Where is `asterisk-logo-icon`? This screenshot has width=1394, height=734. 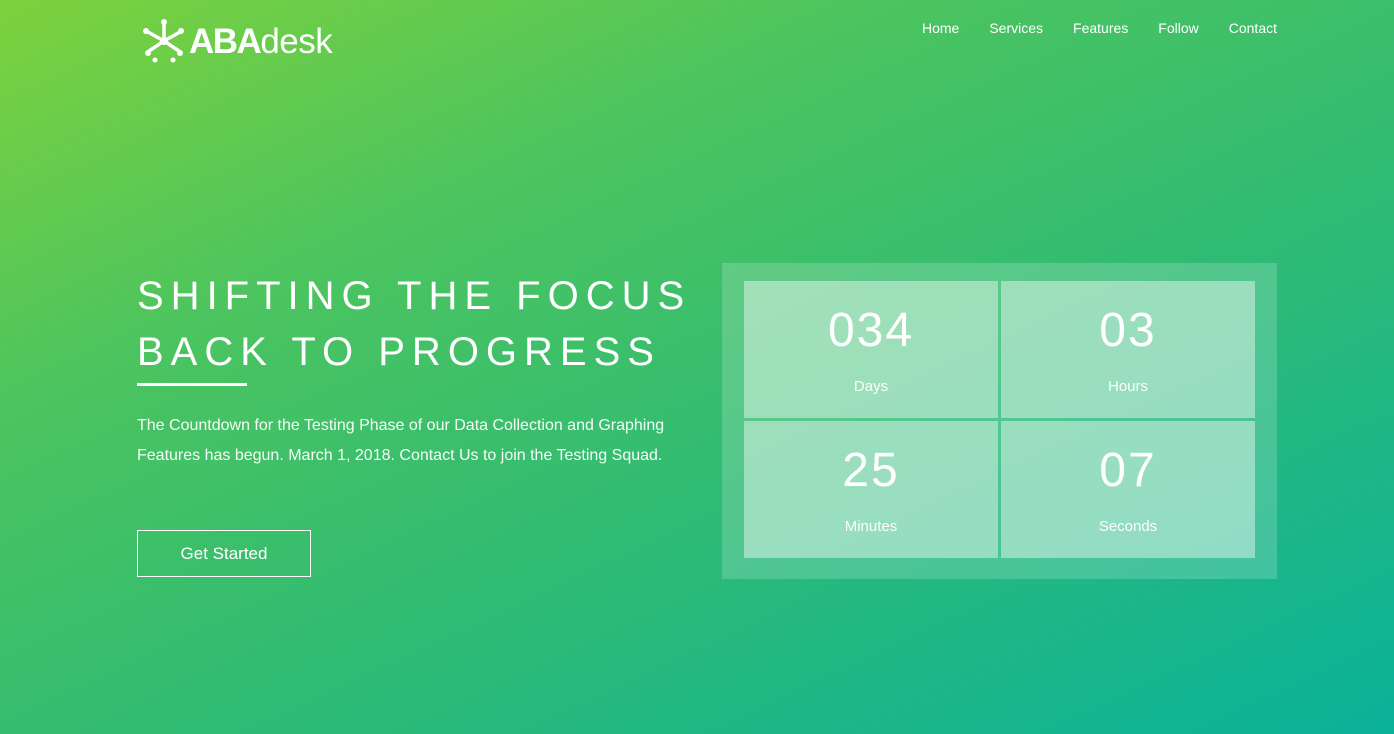 asterisk-logo-icon is located at coordinates (163, 41).